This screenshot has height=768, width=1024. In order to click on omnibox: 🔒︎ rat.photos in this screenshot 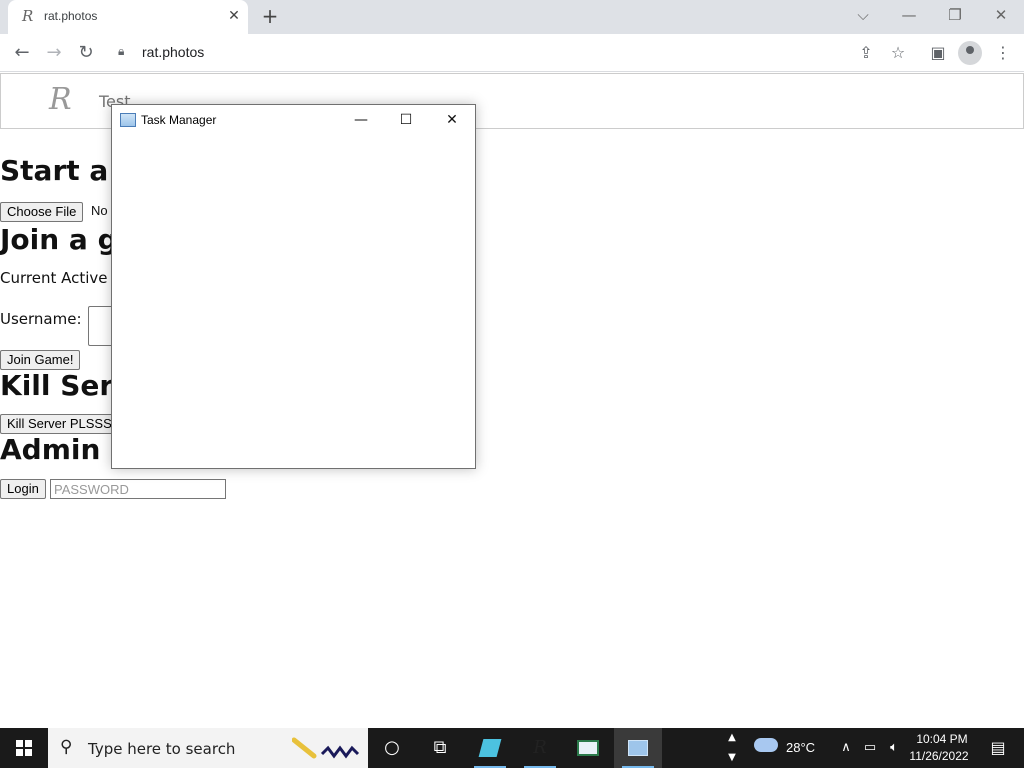, I will do `click(513, 53)`.